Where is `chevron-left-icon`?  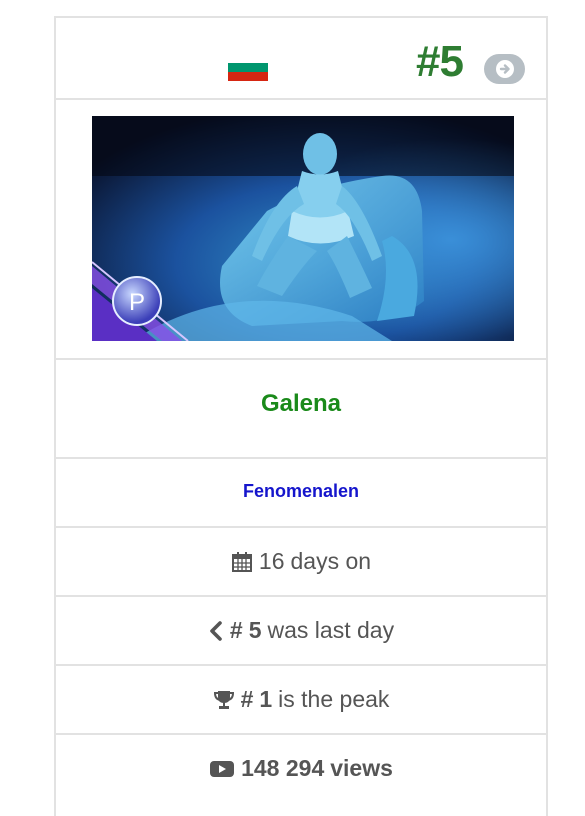 chevron-left-icon is located at coordinates (216, 630).